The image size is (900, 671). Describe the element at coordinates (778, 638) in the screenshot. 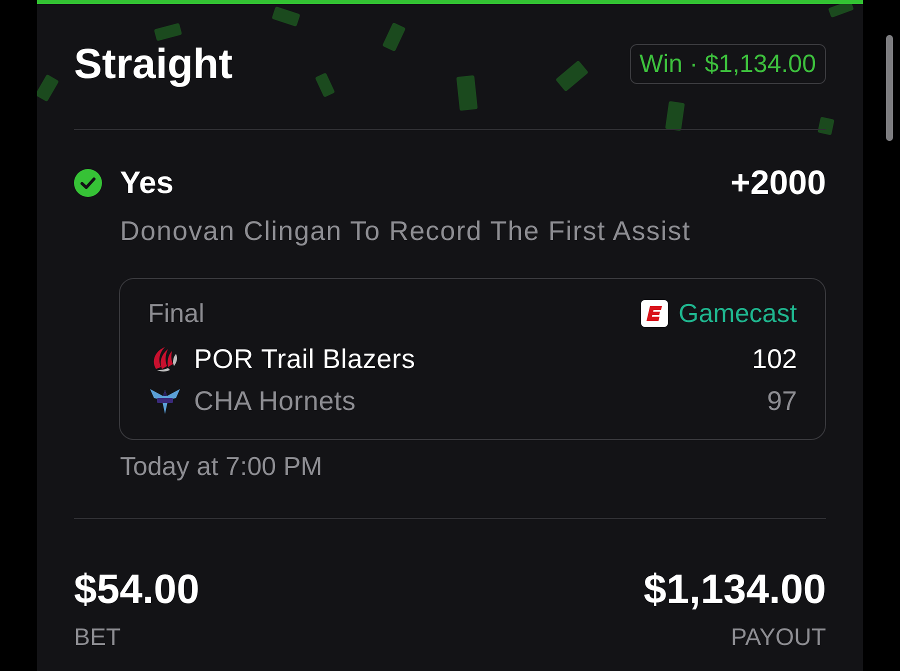

I see `amount-label: PAYOUT` at that location.